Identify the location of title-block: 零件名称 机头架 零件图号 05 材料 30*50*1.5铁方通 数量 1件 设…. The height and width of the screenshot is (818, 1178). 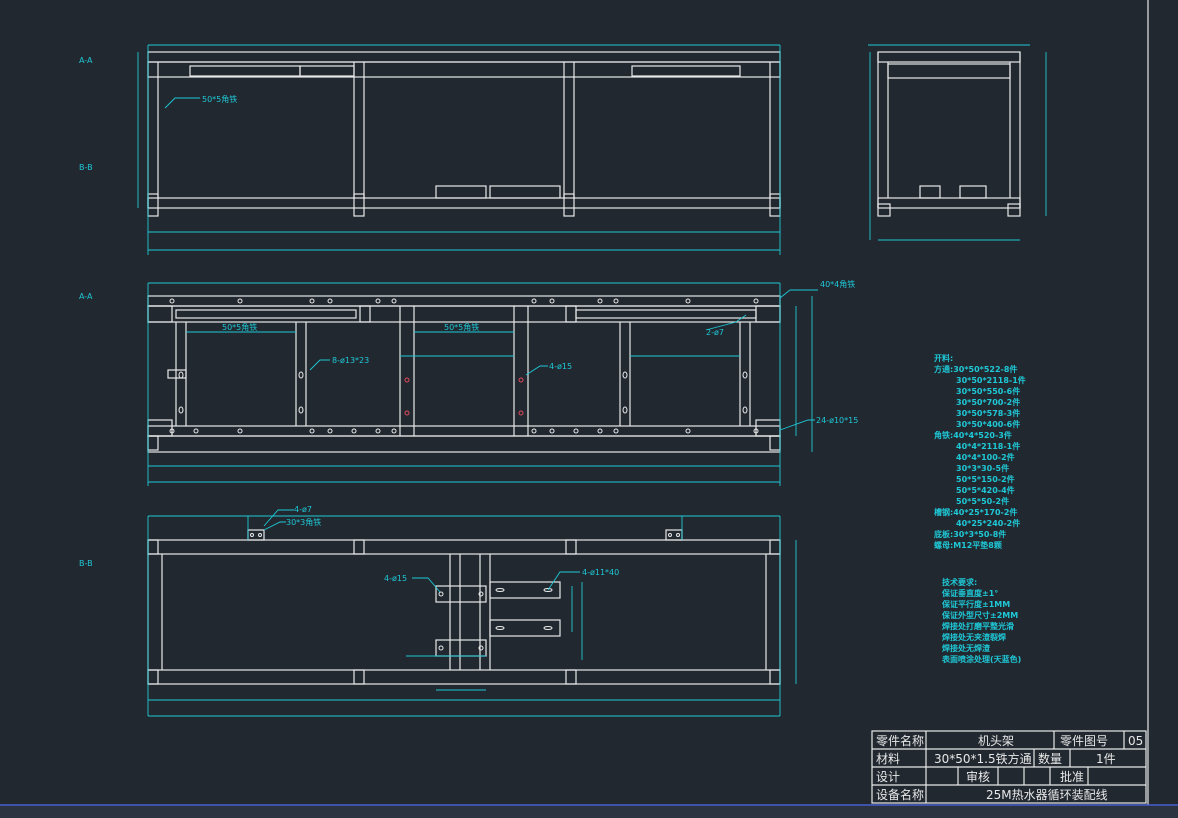
(1009, 767).